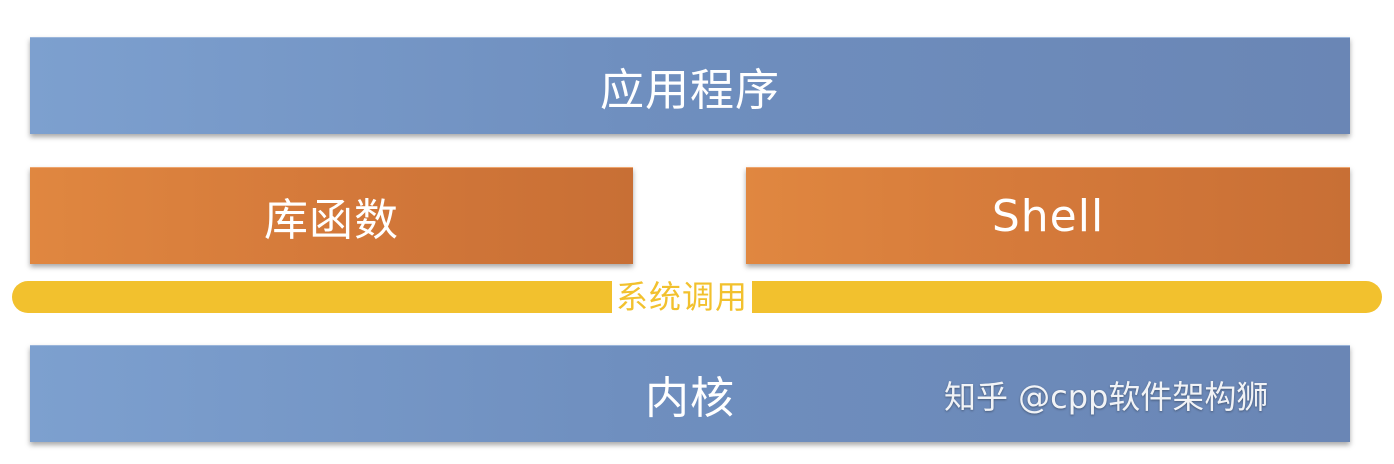 Image resolution: width=1394 pixels, height=464 pixels. I want to click on watermark-text: 知乎 @cpp软件架构狮, so click(1106, 397).